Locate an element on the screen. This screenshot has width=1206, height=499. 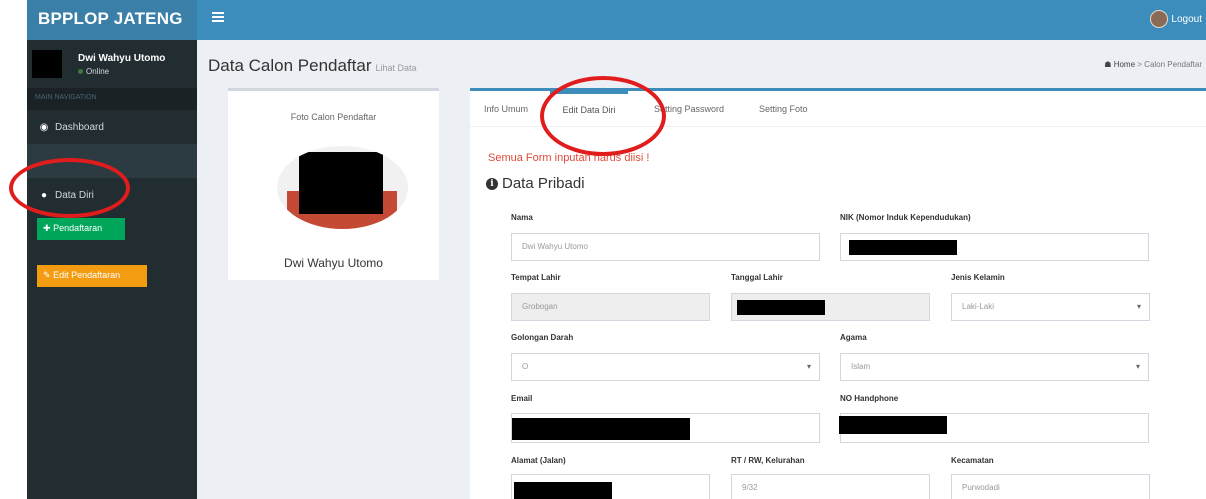
logout-menu: Logout is located at coordinates (1176, 19).